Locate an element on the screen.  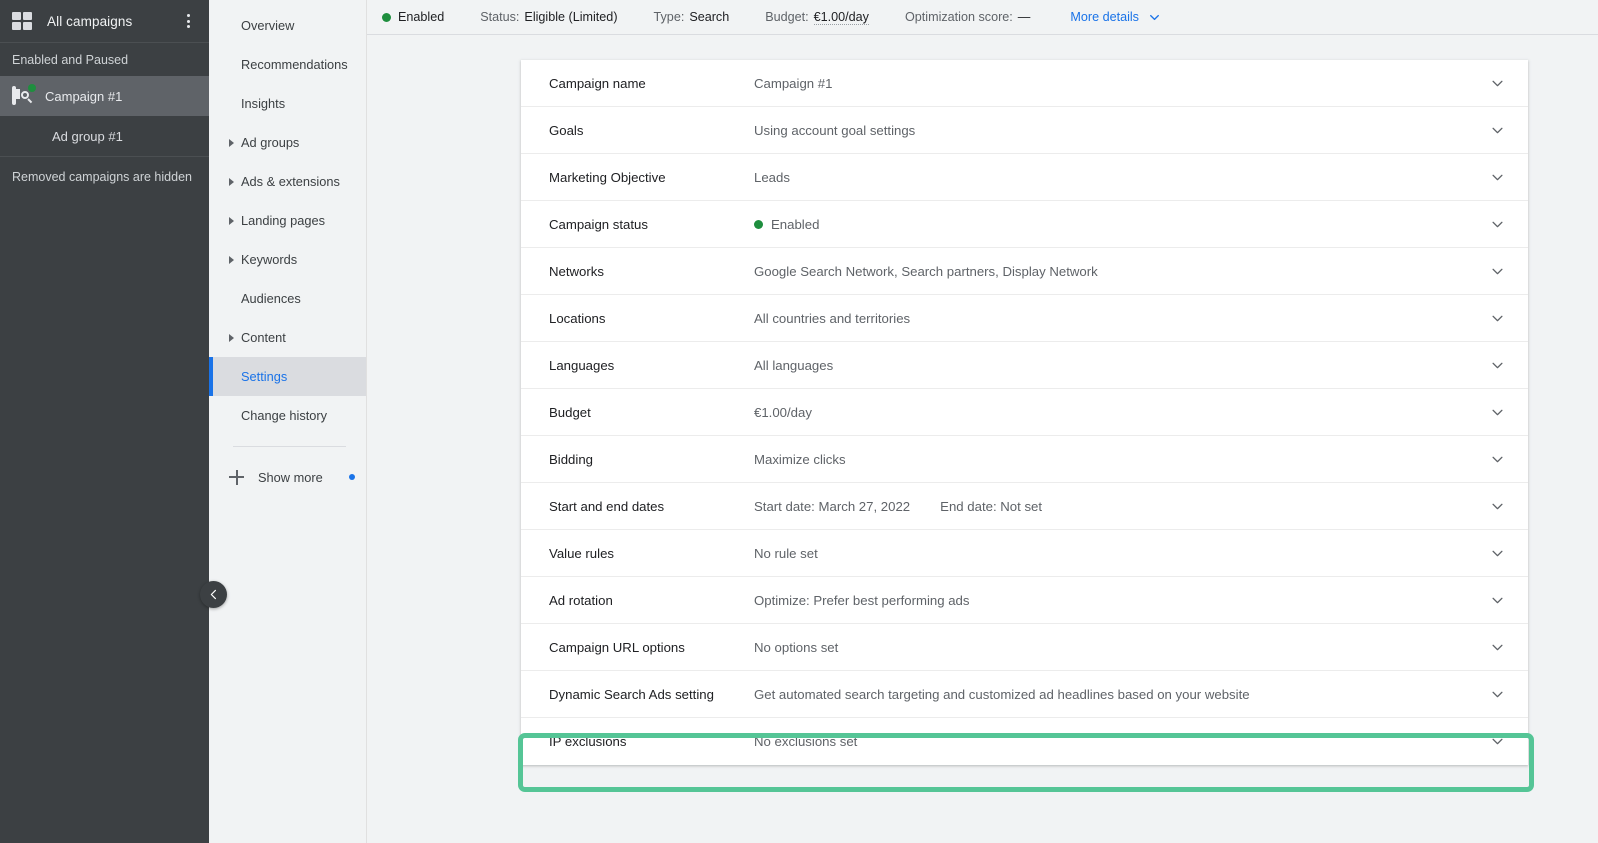
more-details-label: More details is located at coordinates (1104, 17).